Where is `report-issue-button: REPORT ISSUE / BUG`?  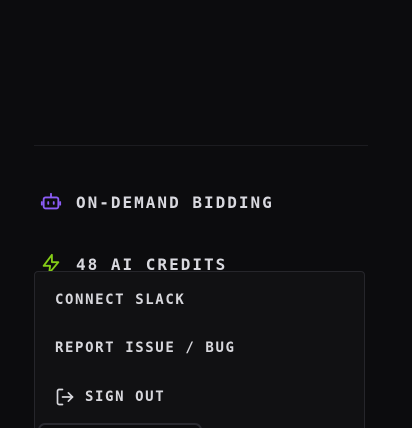 report-issue-button: REPORT ISSUE / BUG is located at coordinates (145, 348).